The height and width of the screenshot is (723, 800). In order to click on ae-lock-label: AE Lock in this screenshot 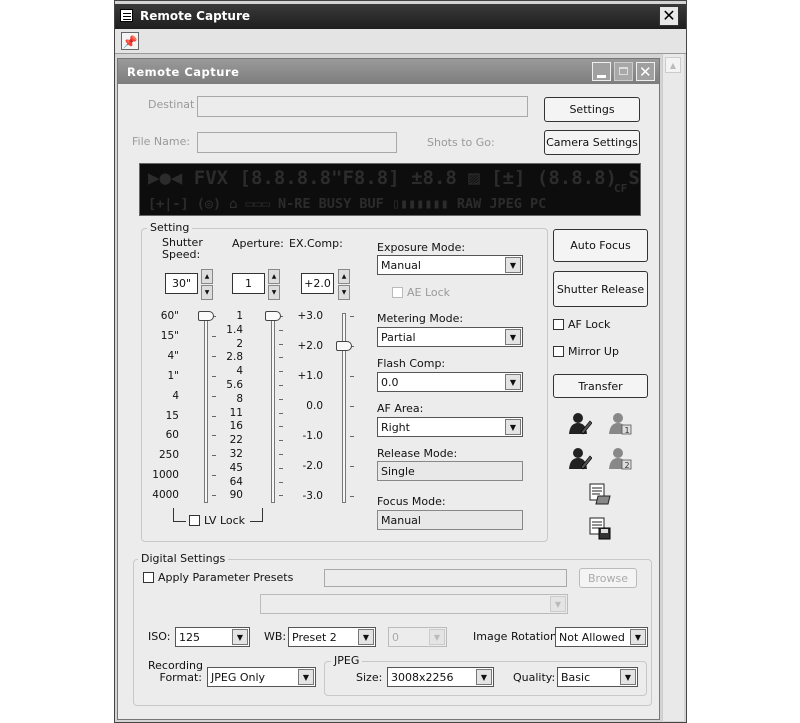, I will do `click(429, 292)`.